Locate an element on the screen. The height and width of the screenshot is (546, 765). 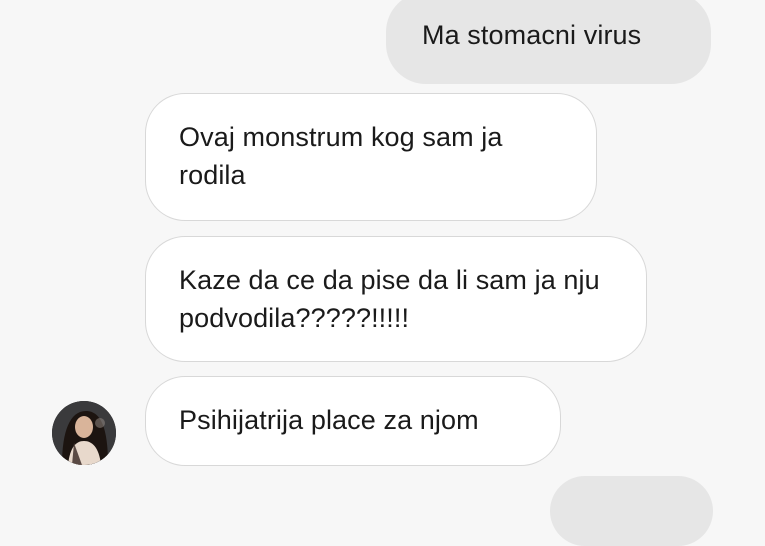
contact-avatar is located at coordinates (84, 433).